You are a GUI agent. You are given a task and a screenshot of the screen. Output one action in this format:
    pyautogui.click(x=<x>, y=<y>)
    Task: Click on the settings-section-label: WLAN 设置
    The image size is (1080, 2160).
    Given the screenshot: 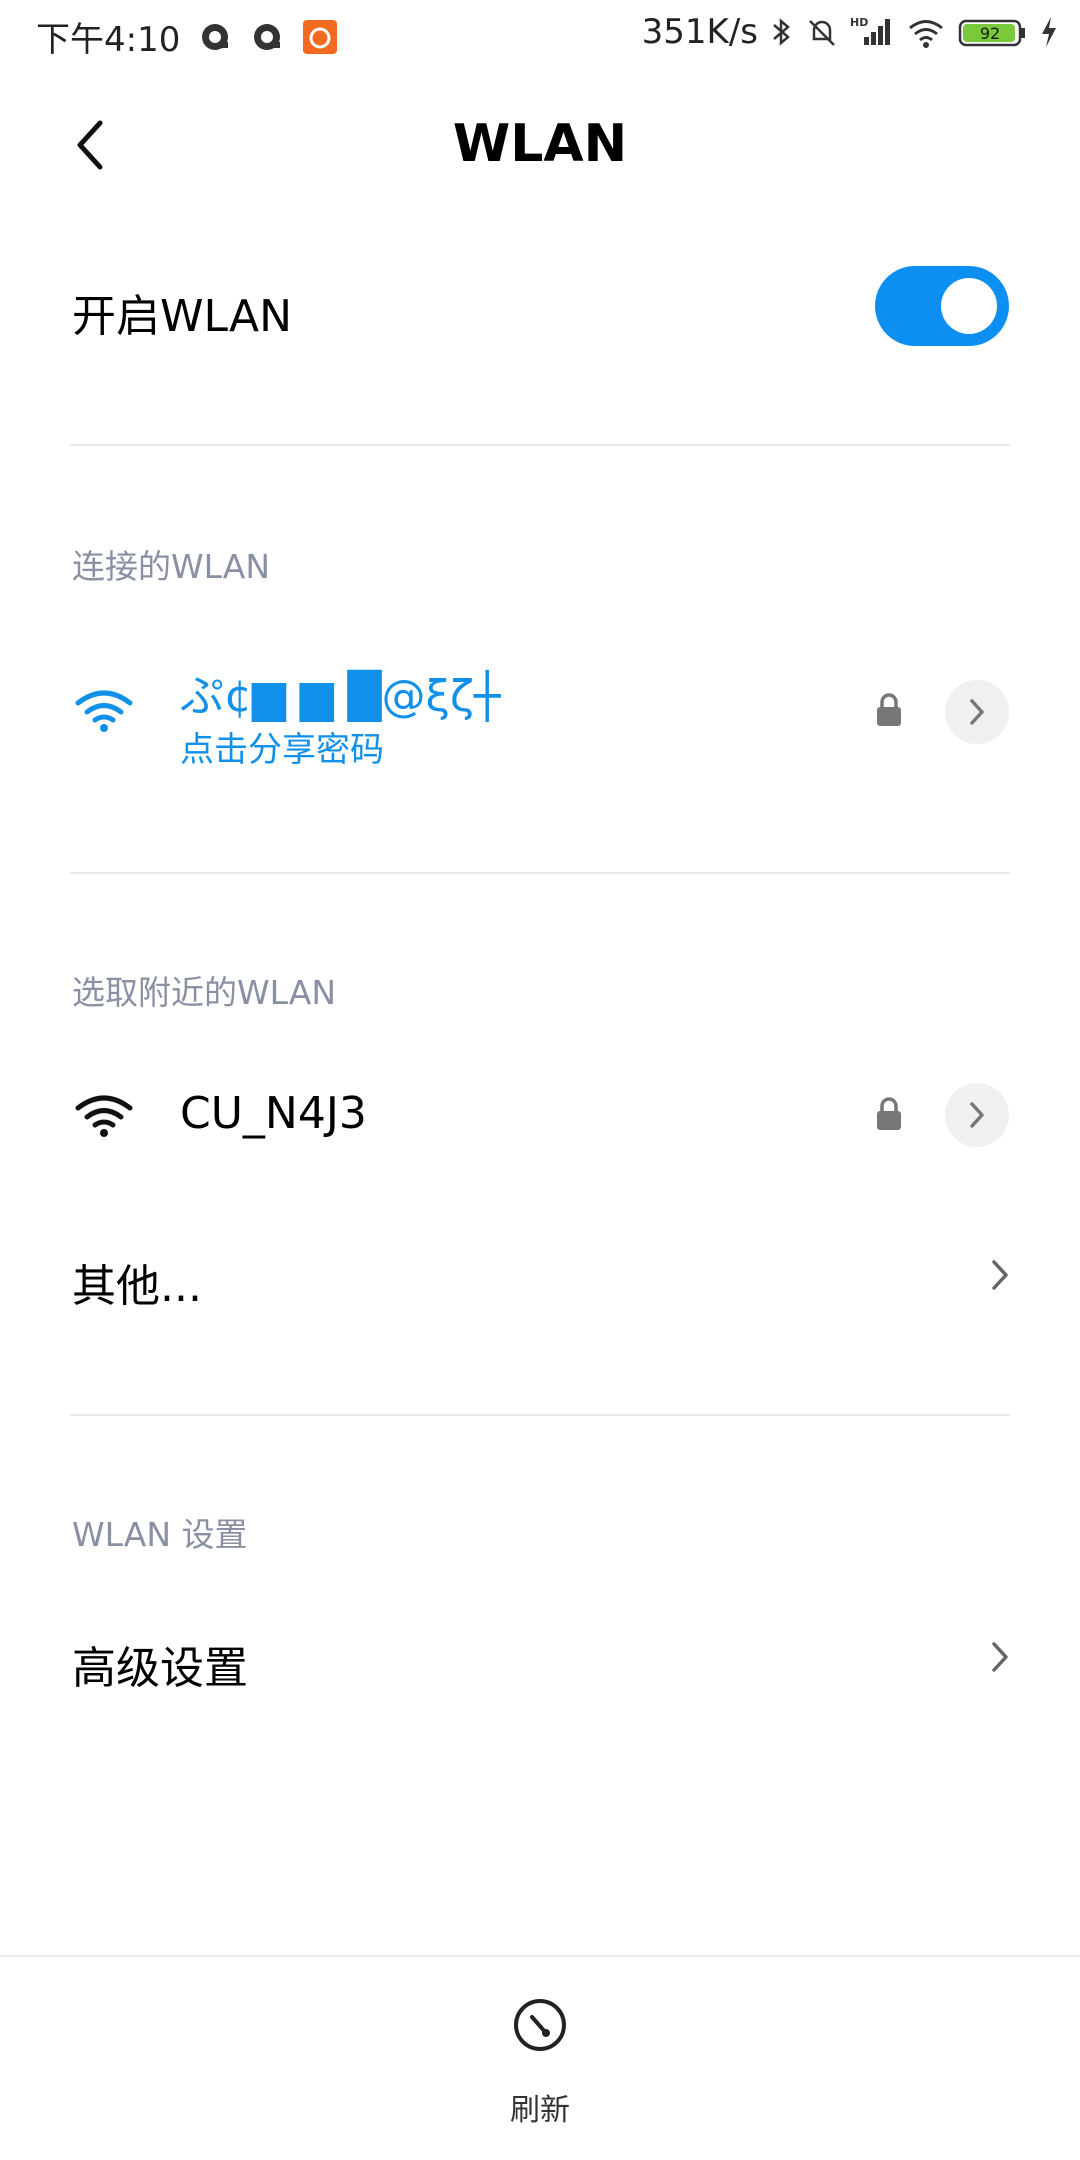 What is the action you would take?
    pyautogui.click(x=160, y=1534)
    